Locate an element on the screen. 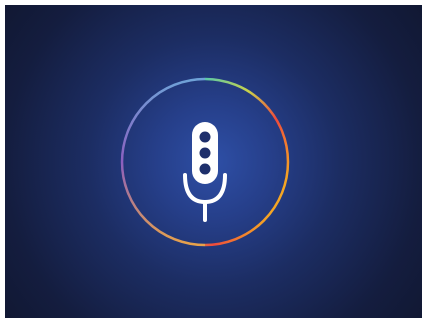  mic-dot-top is located at coordinates (205, 137).